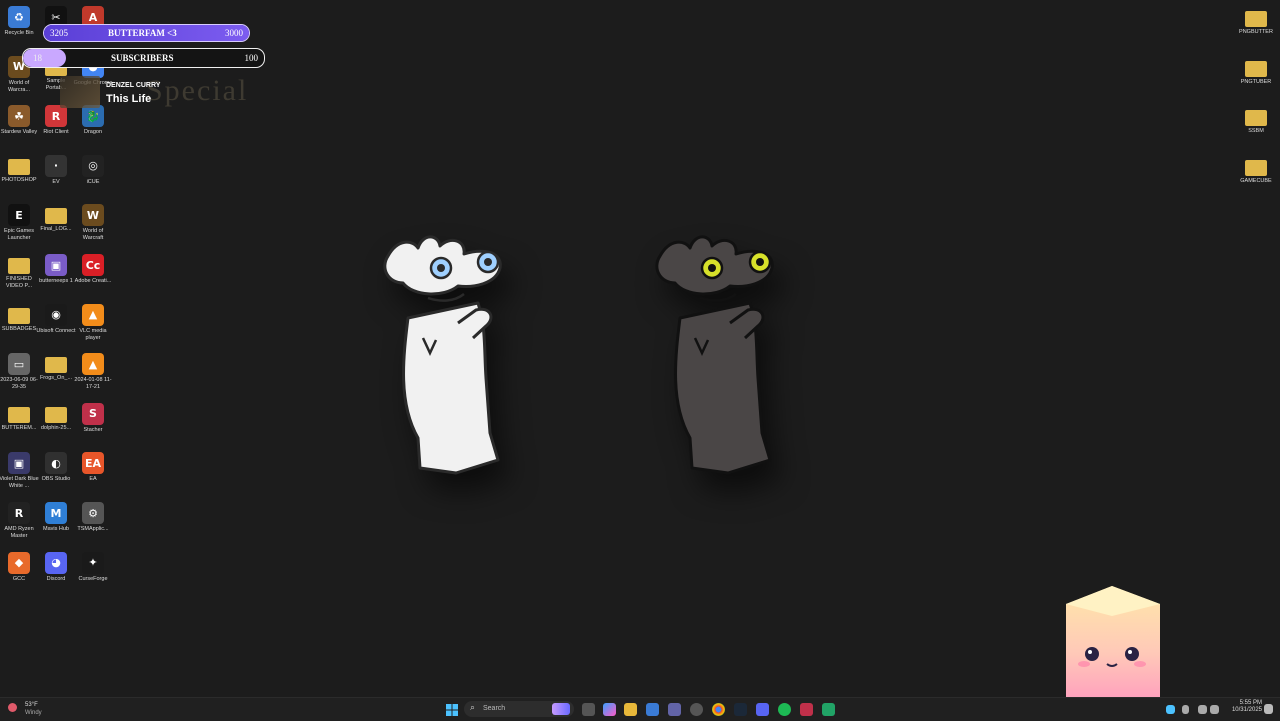  What do you see at coordinates (19, 17) in the screenshot?
I see `recycle-bin-icon: ♻` at bounding box center [19, 17].